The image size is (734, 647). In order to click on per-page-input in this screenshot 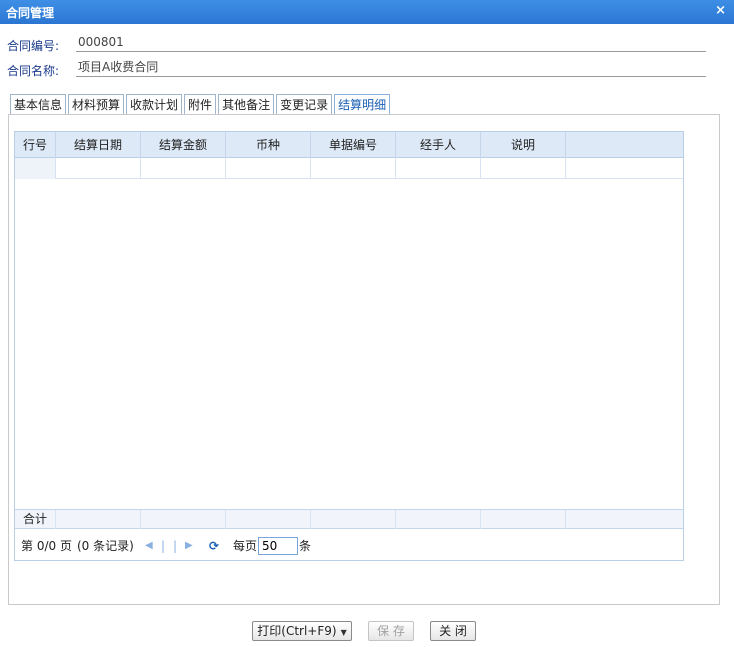, I will do `click(278, 546)`.